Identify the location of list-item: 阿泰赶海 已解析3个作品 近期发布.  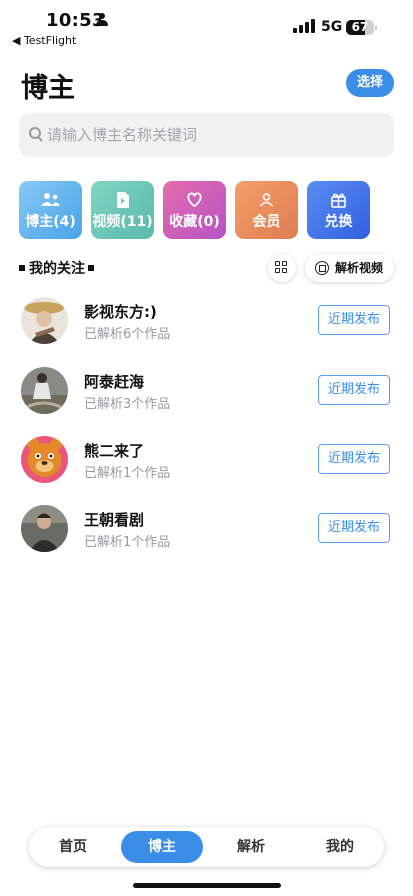
(206, 395).